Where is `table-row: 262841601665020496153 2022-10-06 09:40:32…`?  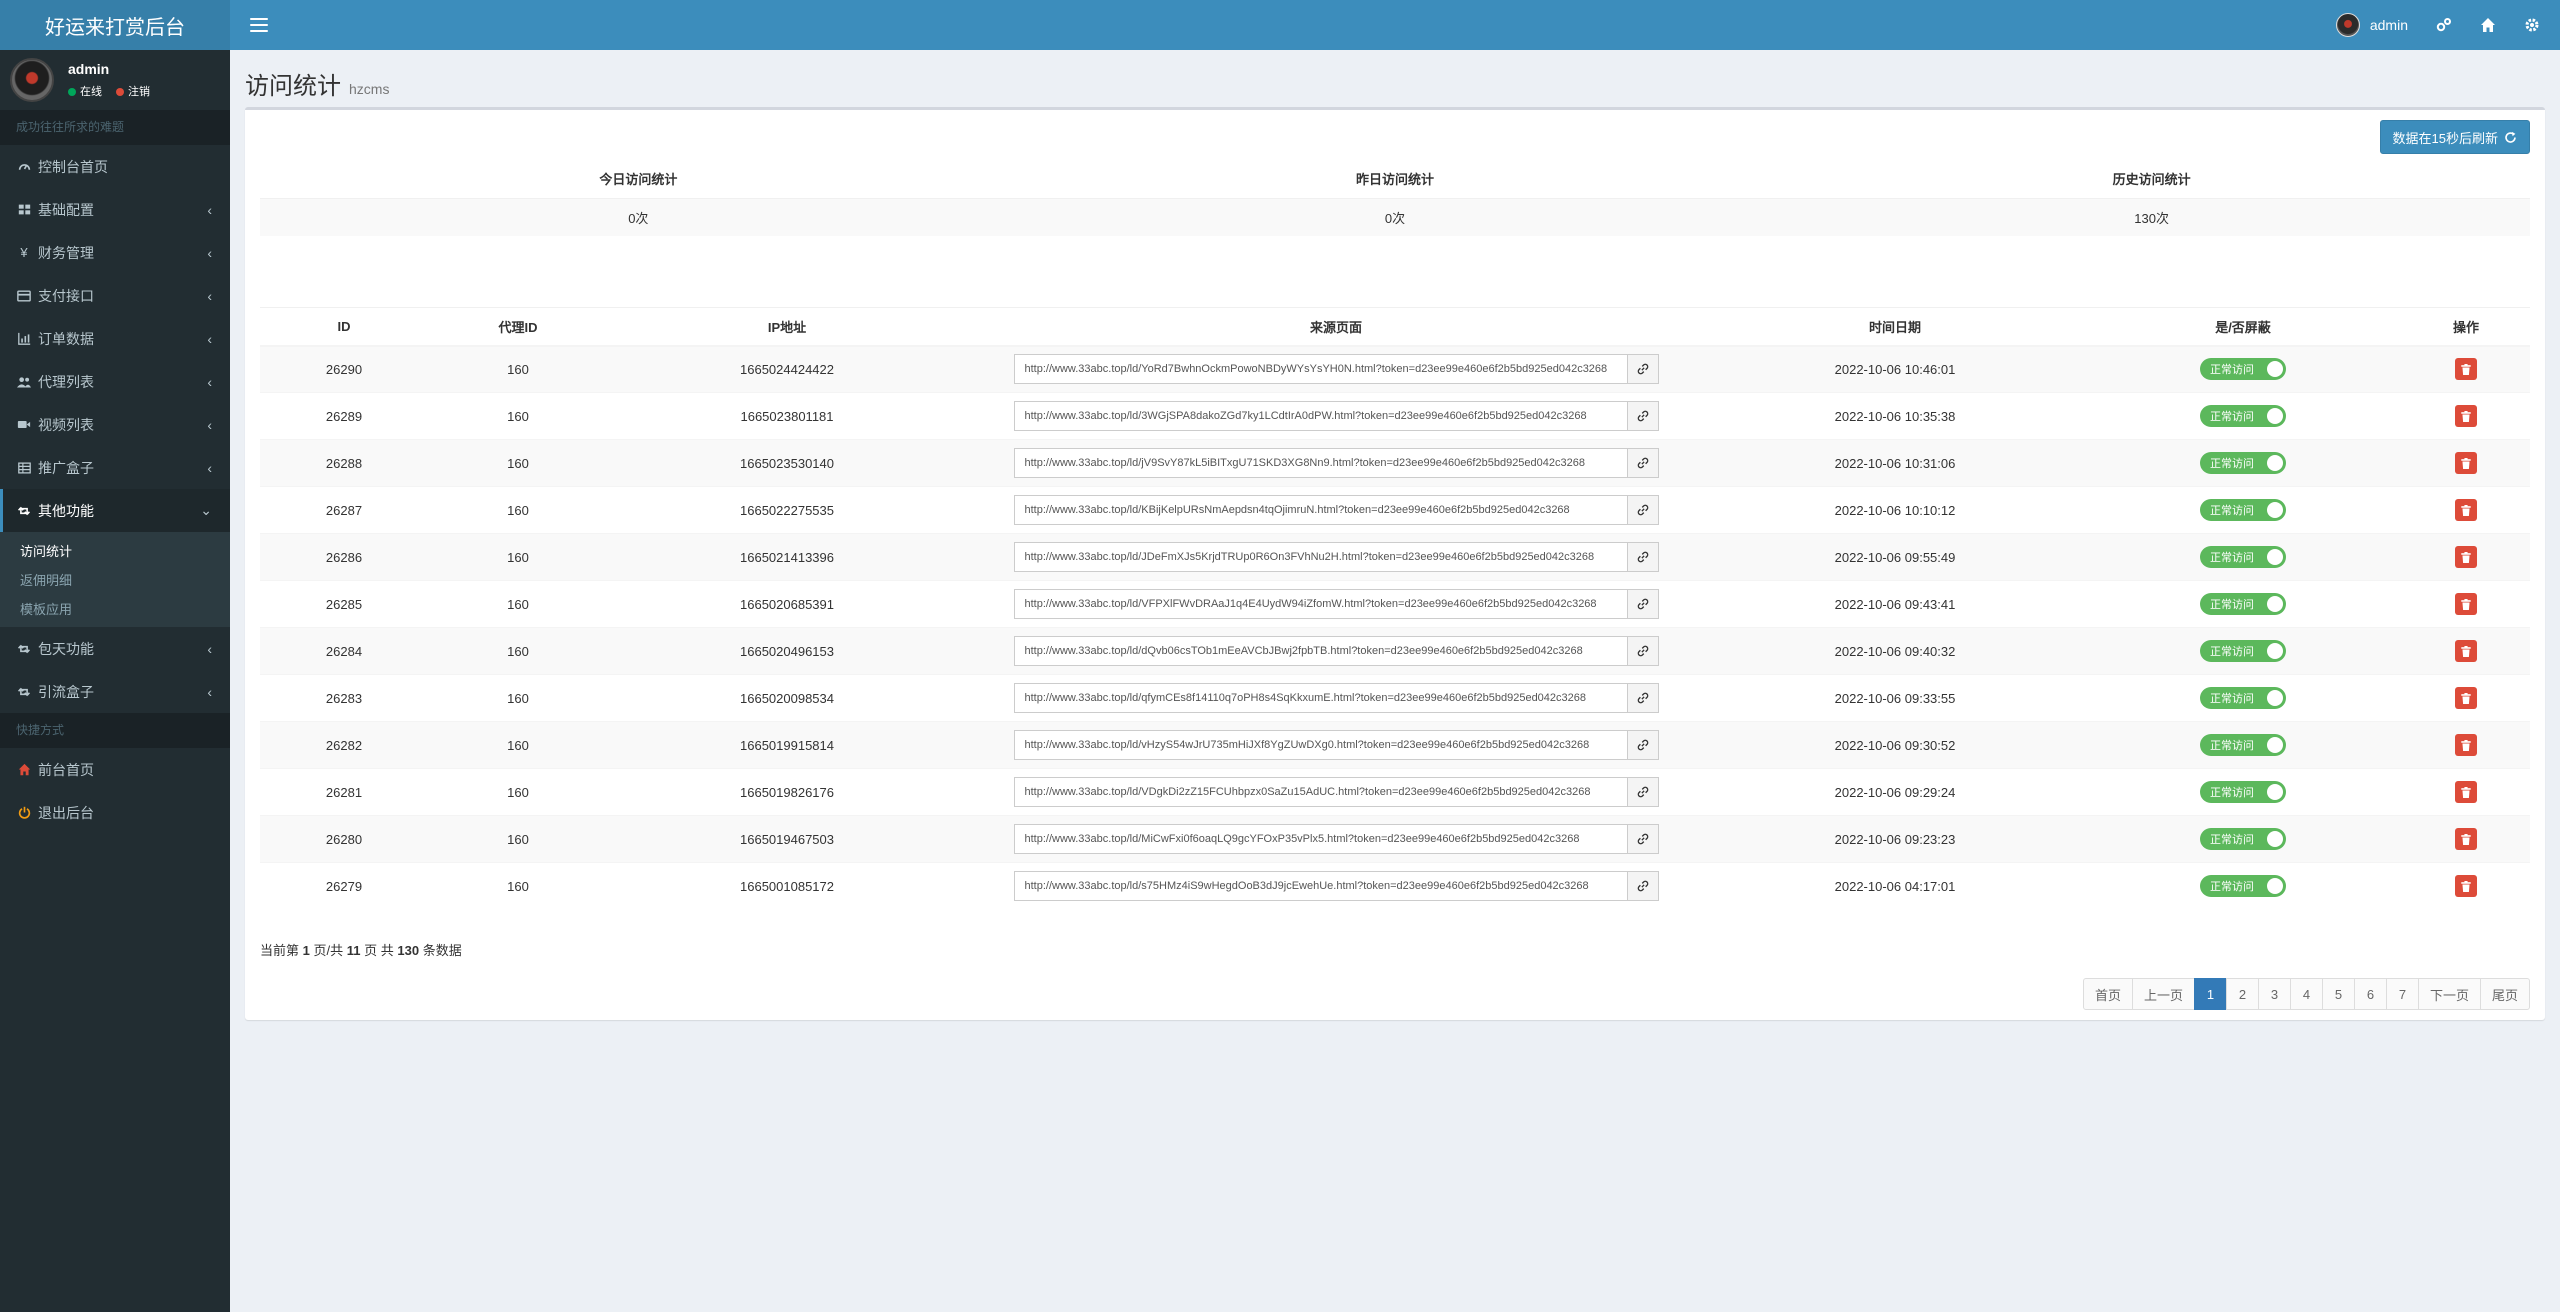
table-row: 262841601665020496153 2022-10-06 09:40:32… is located at coordinates (1395, 651).